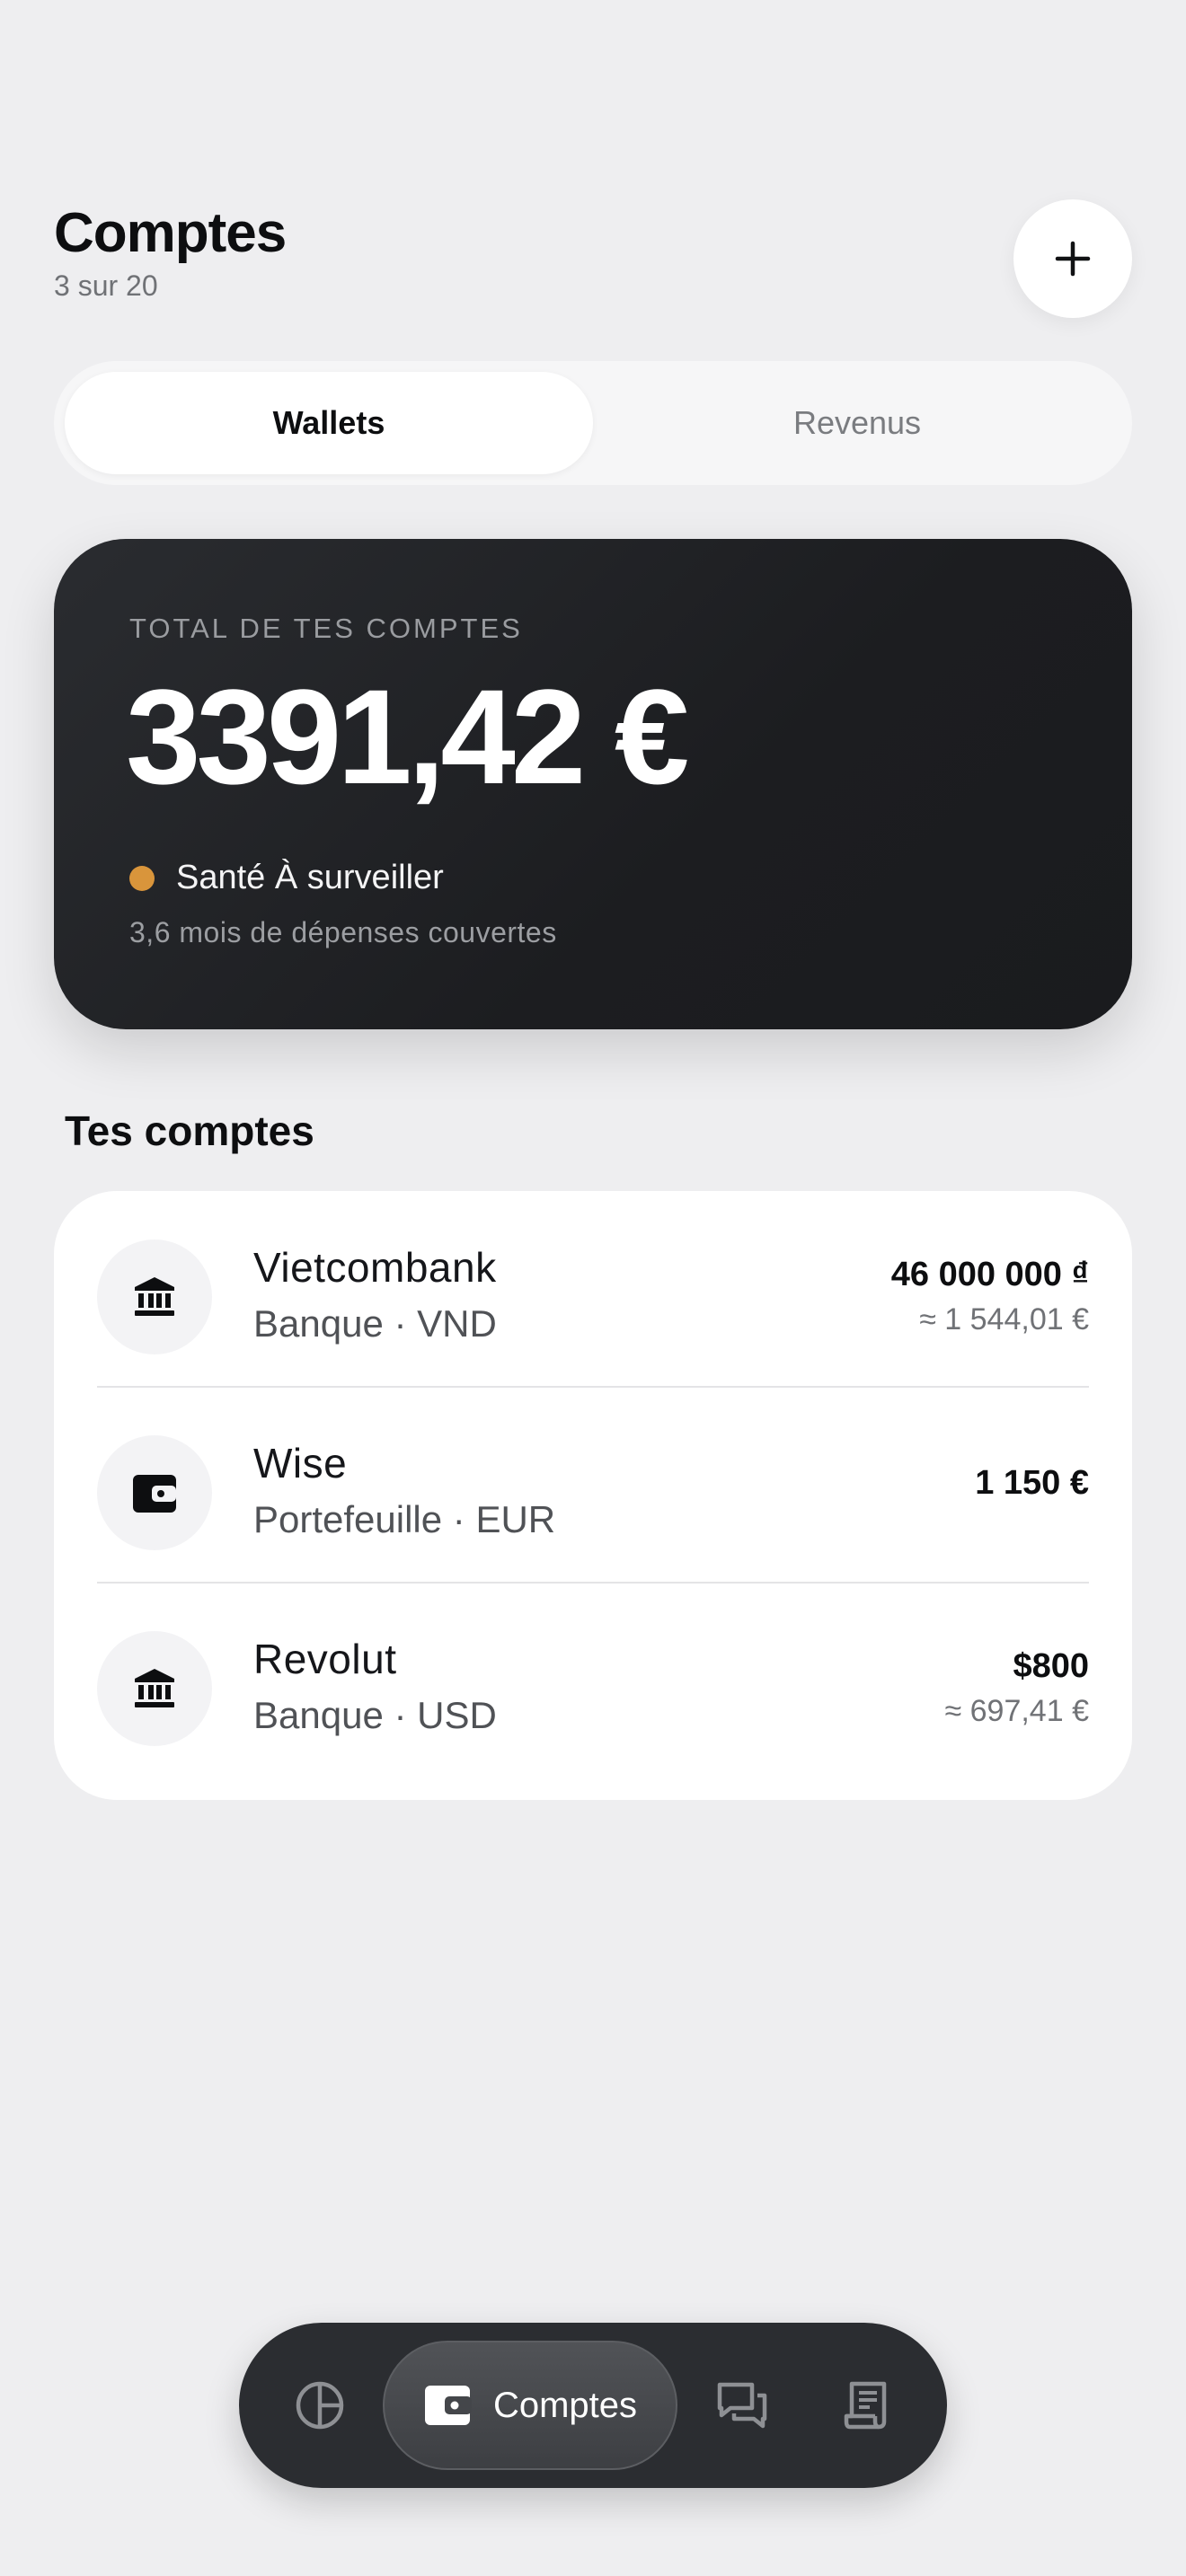 The image size is (1186, 2576). I want to click on total-balance-amount: 3391,42 €, so click(407, 736).